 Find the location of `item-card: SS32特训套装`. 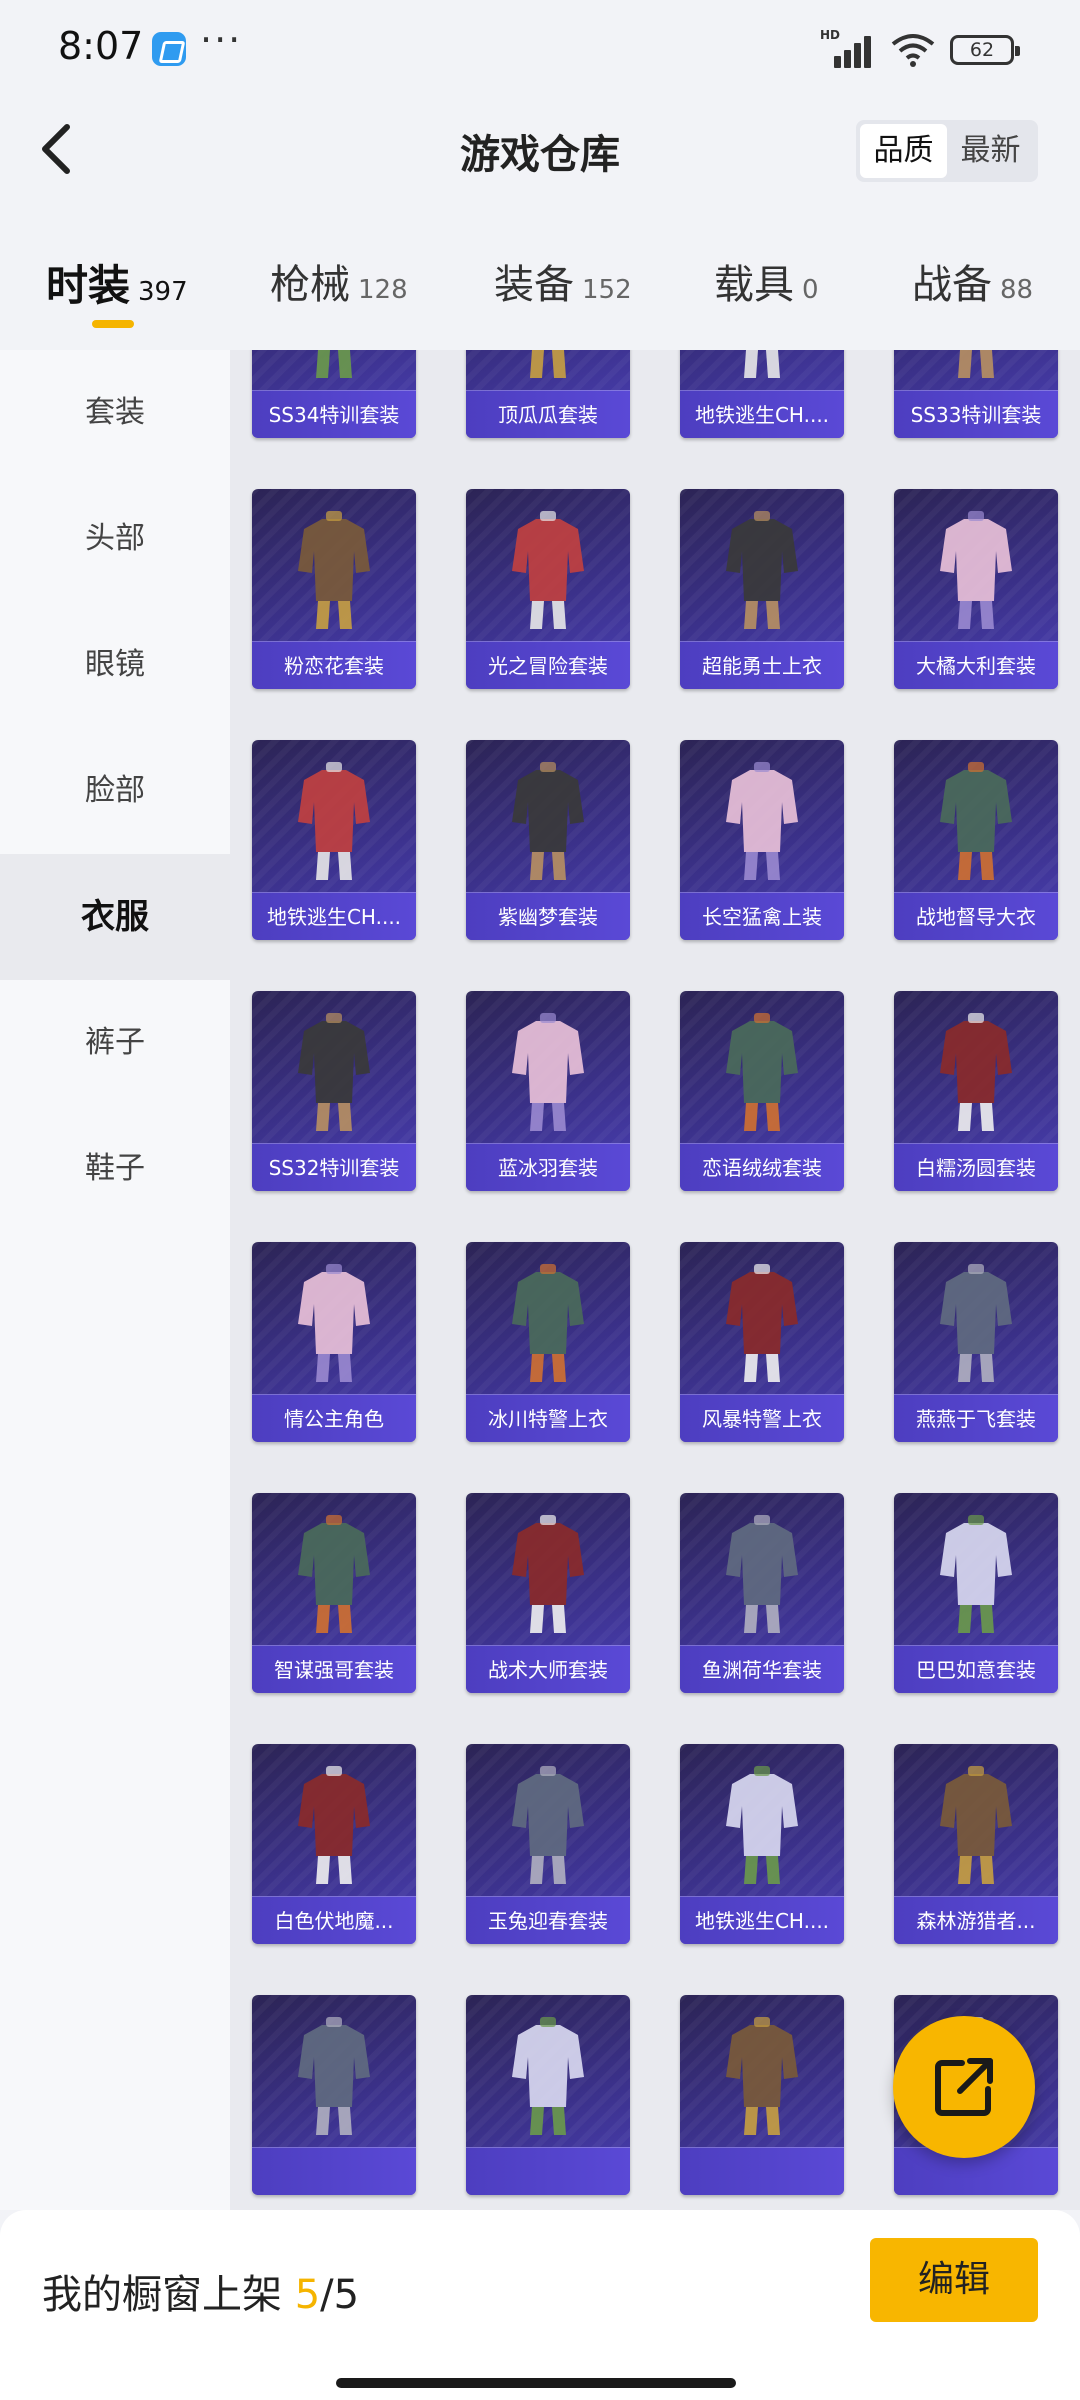

item-card: SS32特训套装 is located at coordinates (334, 1091).